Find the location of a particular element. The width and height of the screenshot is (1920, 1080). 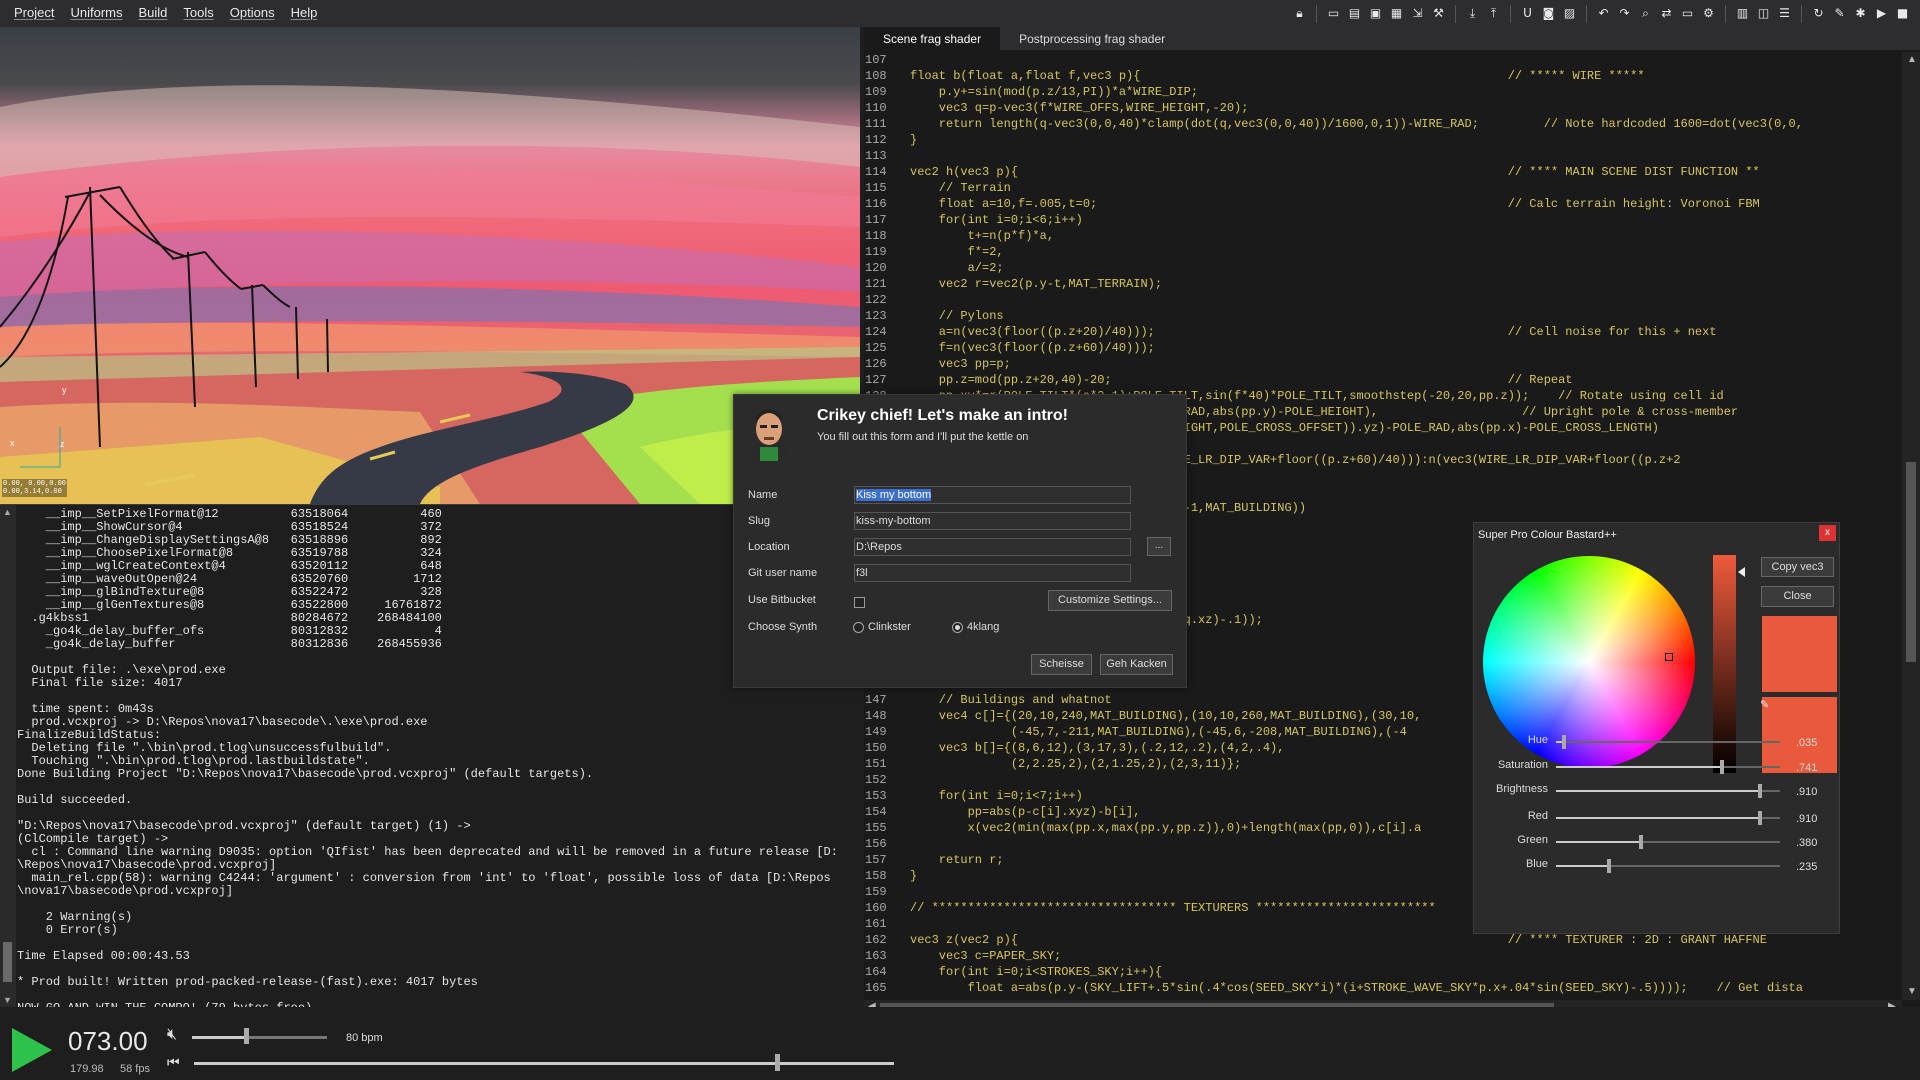

line-number: 127 is located at coordinates (876, 380).